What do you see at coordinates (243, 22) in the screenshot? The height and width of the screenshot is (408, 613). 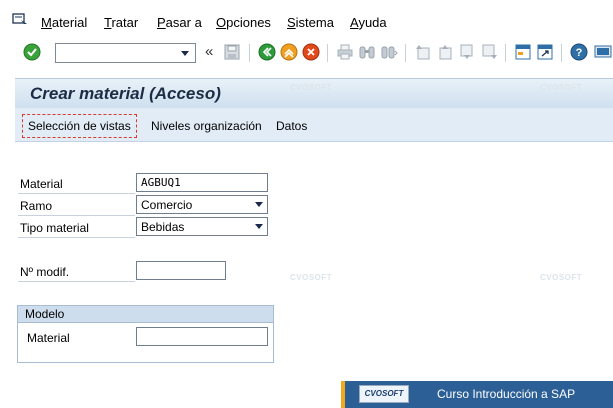 I see `menu-opciones: Opciones` at bounding box center [243, 22].